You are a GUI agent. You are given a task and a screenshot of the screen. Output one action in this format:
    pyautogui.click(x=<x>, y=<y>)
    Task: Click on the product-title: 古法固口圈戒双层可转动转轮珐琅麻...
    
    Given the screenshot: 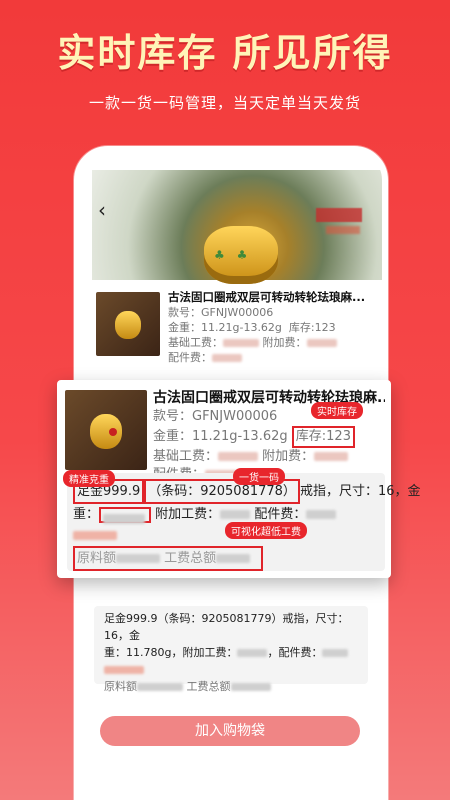 What is the action you would take?
    pyautogui.click(x=267, y=297)
    